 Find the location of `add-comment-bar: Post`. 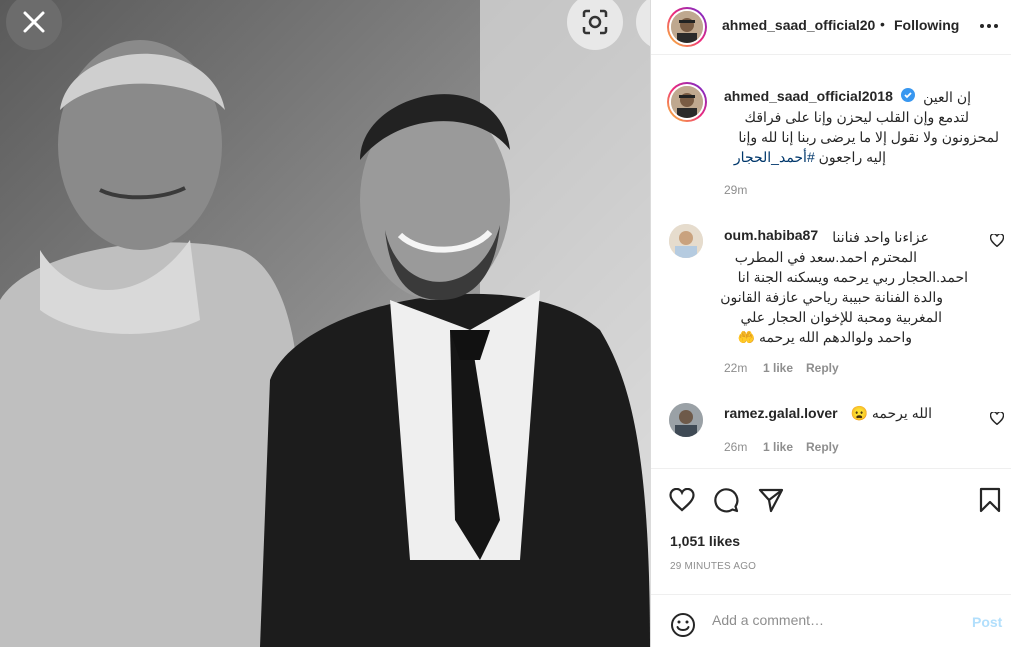

add-comment-bar: Post is located at coordinates (831, 621).